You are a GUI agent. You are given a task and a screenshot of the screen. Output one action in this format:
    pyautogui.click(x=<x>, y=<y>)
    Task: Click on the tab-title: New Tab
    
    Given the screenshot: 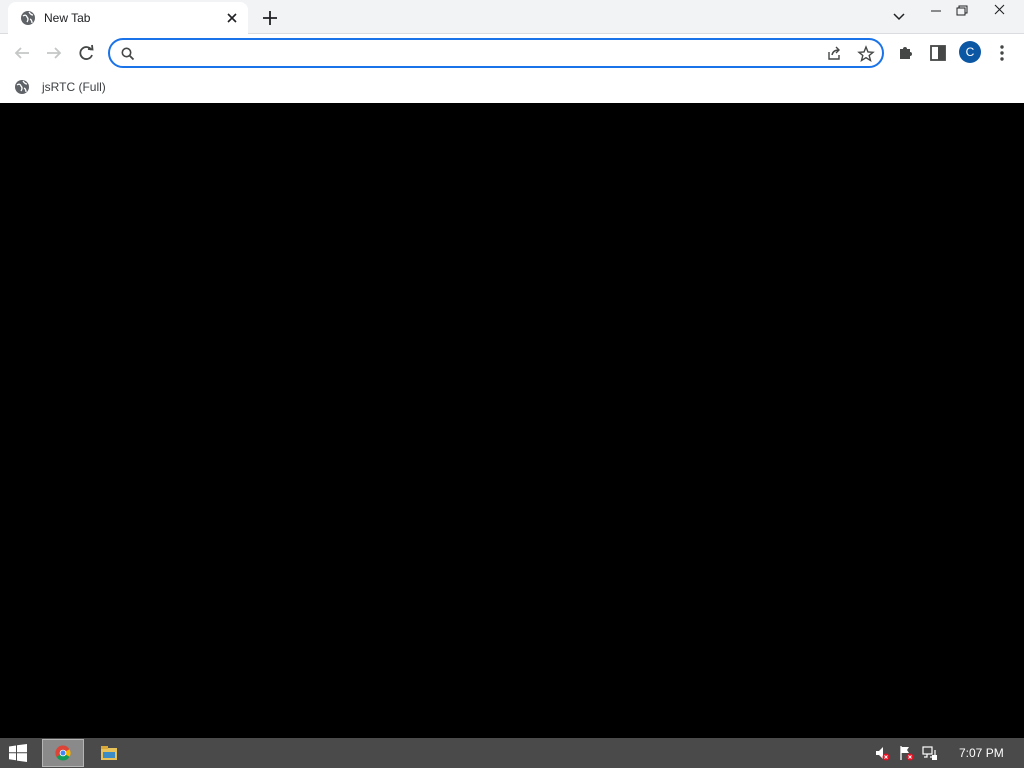 What is the action you would take?
    pyautogui.click(x=67, y=18)
    